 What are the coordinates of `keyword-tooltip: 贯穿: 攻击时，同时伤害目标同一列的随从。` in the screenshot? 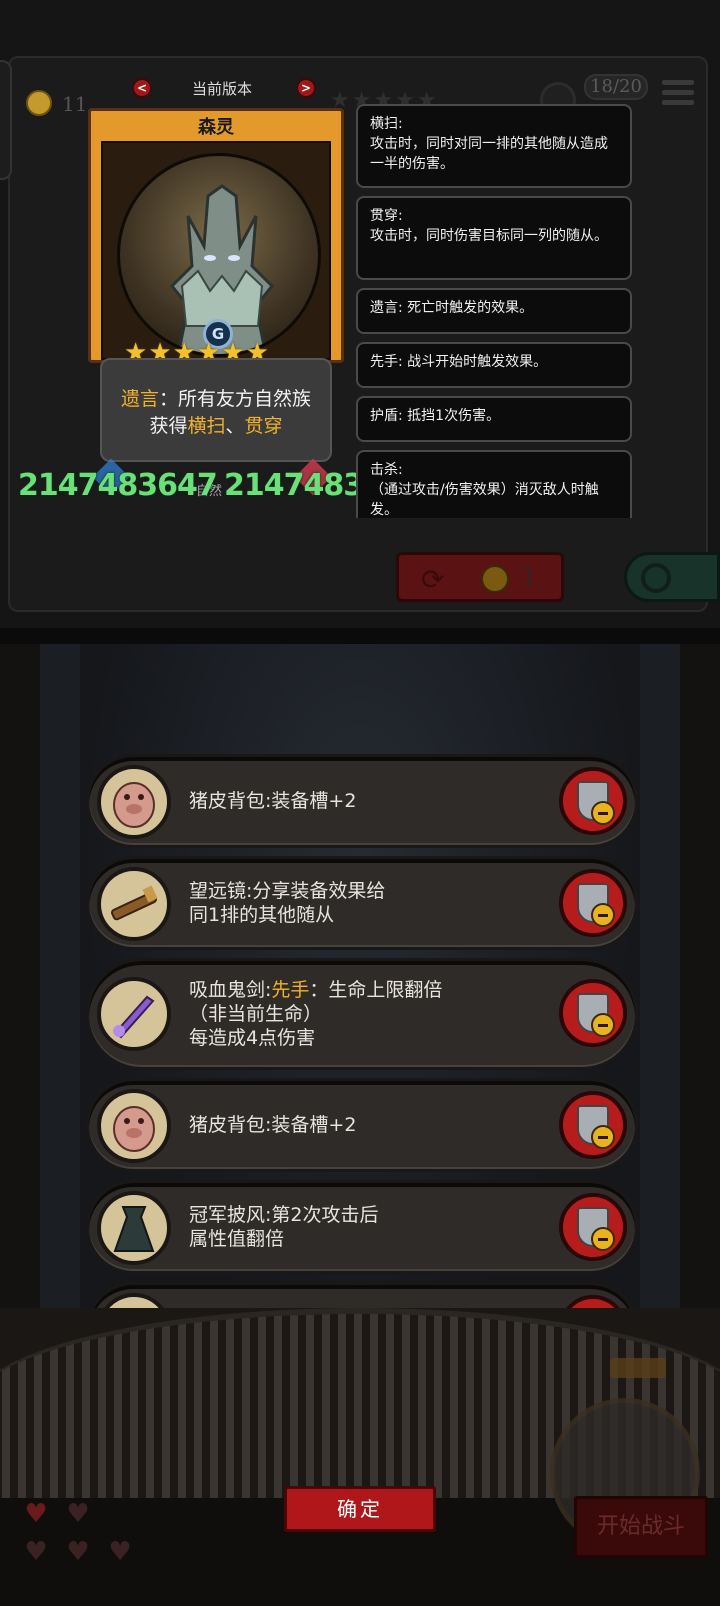 It's located at (494, 238).